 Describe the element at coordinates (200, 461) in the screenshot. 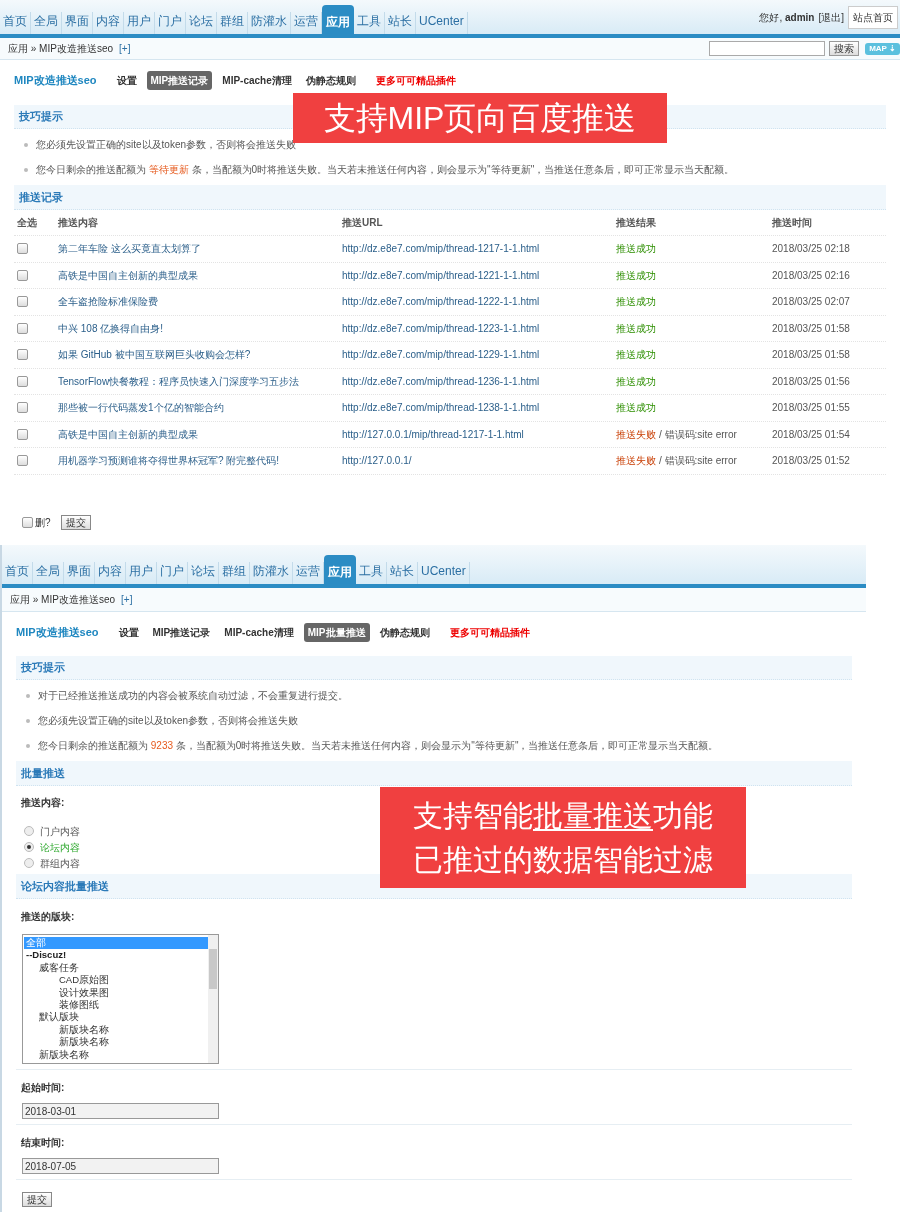

I see `content-link: 用机器学习预测谁将夺得世界杯冠军? 附完整代码!` at that location.